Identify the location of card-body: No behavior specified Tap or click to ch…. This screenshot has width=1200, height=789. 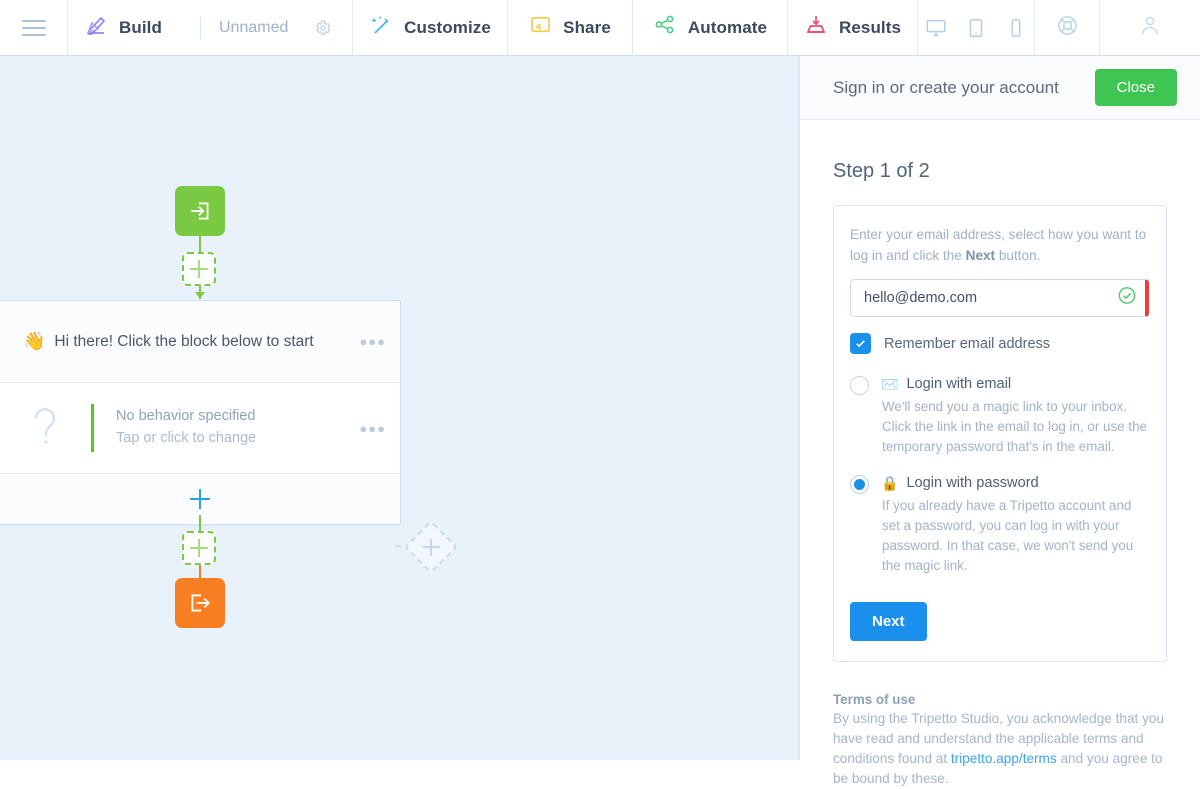
(200, 428).